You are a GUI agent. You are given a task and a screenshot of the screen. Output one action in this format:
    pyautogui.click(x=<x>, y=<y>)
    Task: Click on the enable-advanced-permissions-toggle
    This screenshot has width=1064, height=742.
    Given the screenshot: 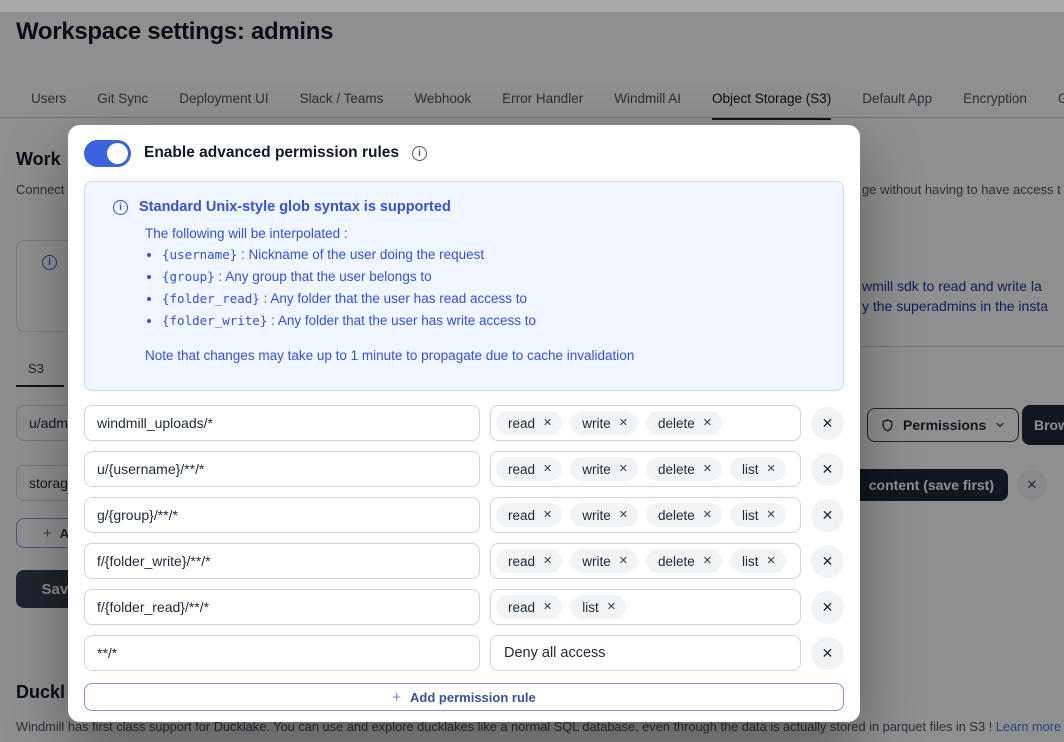 What is the action you would take?
    pyautogui.click(x=107, y=153)
    